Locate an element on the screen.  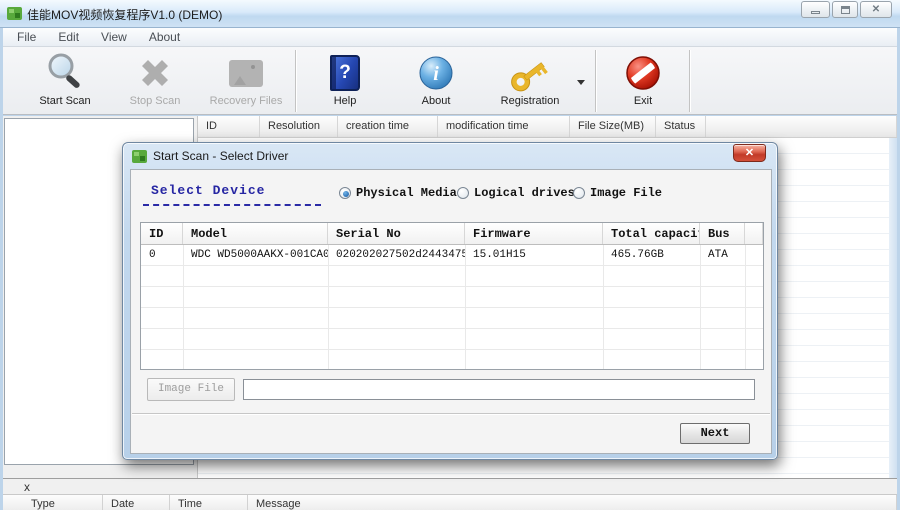
log-col-date: Date is located at coordinates (136, 502).